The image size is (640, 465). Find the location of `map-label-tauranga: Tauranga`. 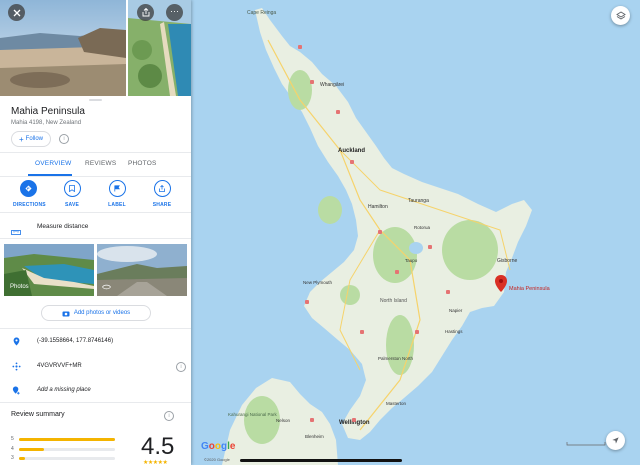

map-label-tauranga: Tauranga is located at coordinates (418, 201).